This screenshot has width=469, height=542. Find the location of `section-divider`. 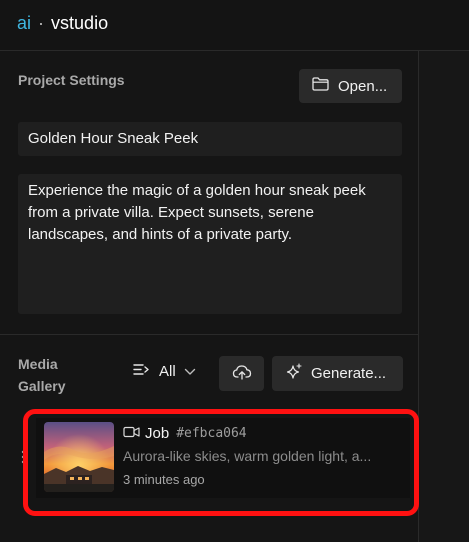

section-divider is located at coordinates (209, 334).